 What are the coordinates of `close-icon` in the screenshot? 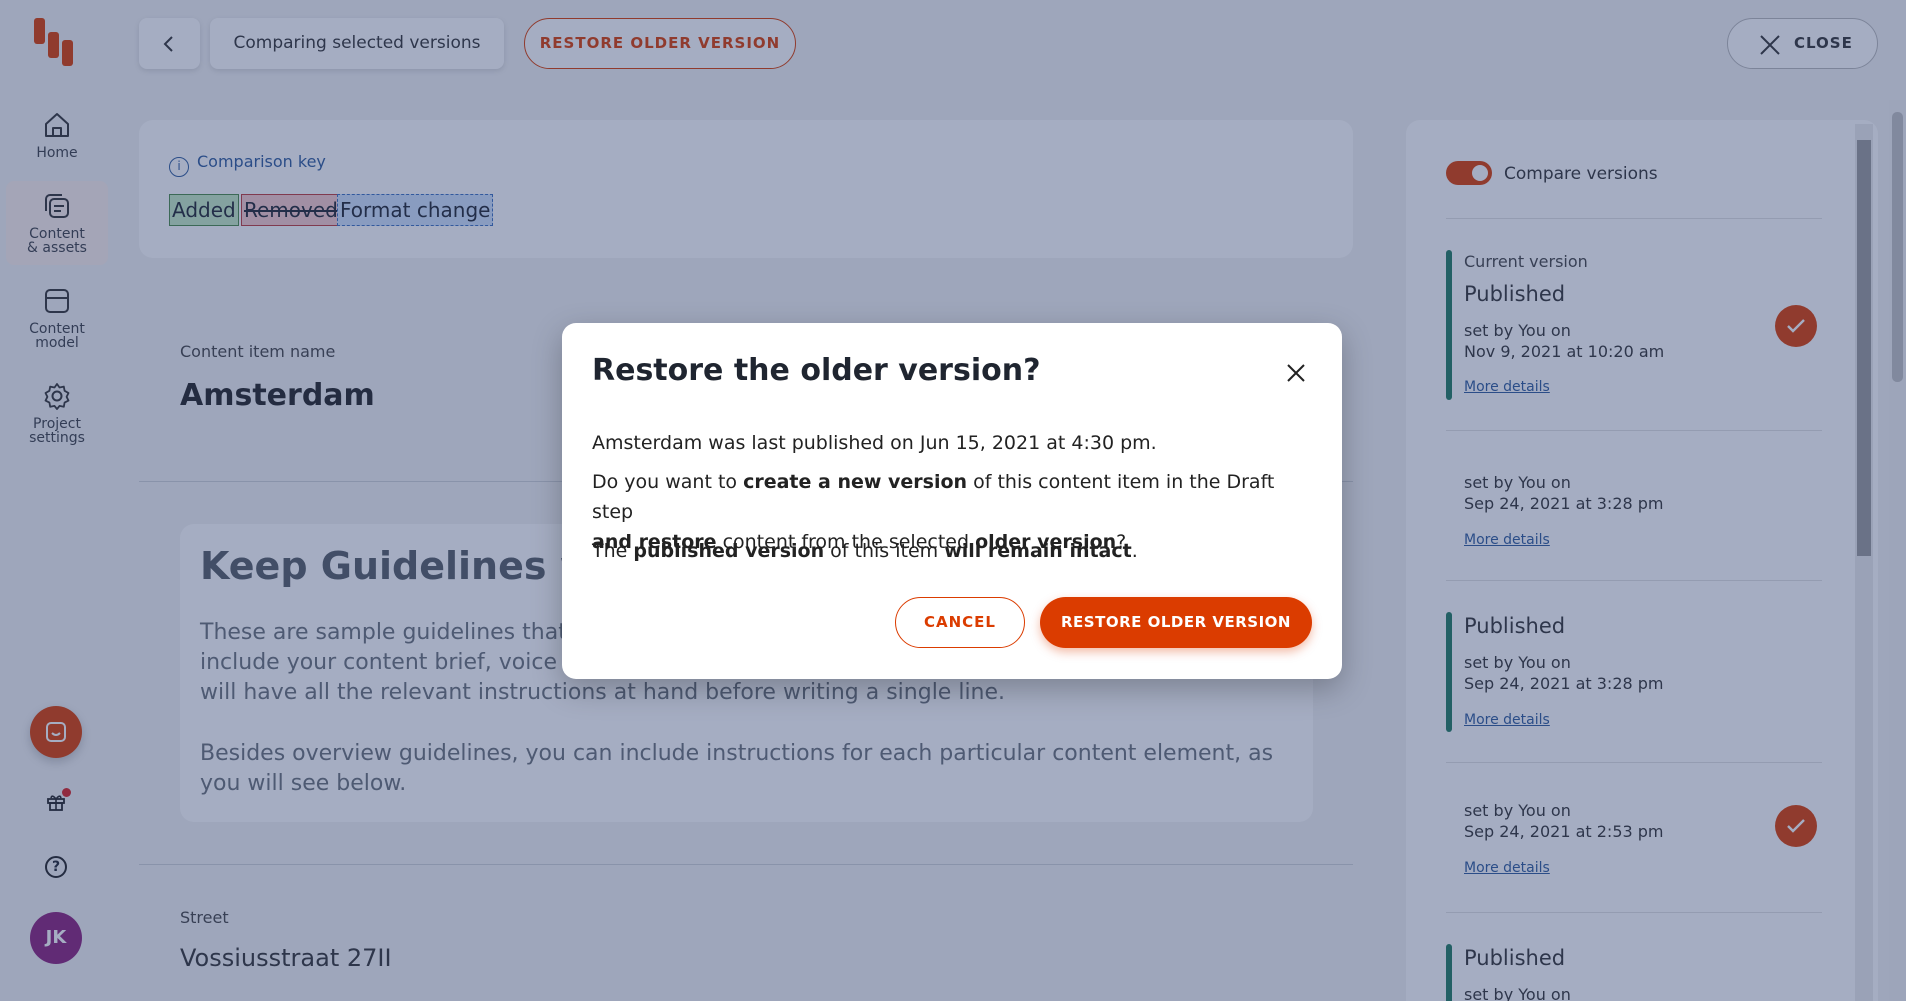 It's located at (1296, 373).